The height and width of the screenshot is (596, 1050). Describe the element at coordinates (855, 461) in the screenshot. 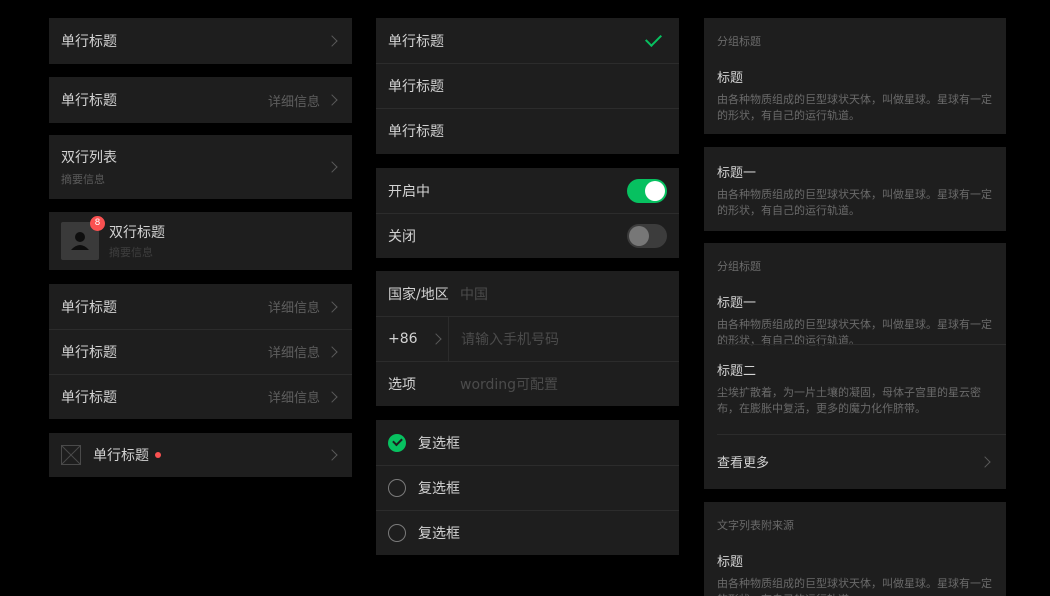

I see `view-more-link: 查看更多` at that location.